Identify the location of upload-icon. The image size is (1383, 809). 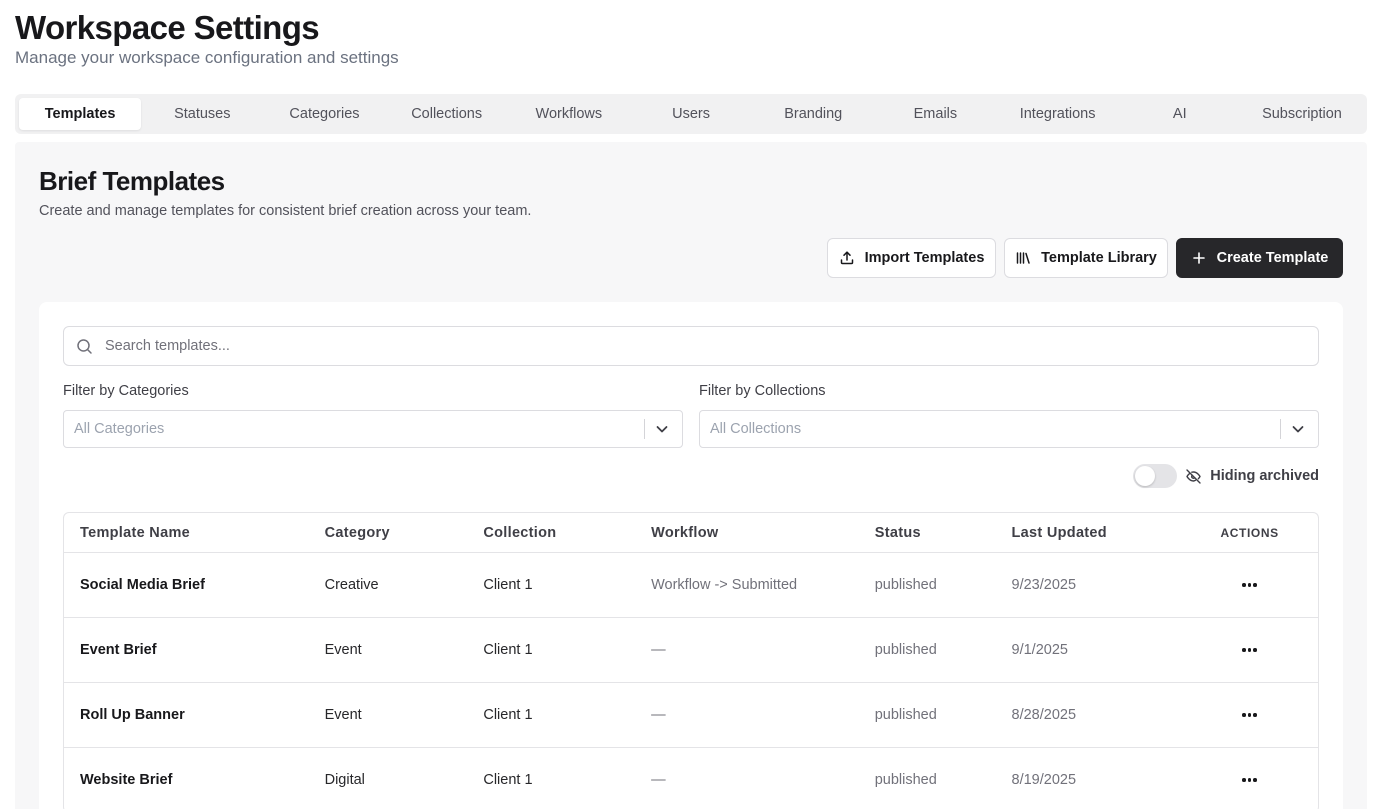
(847, 258).